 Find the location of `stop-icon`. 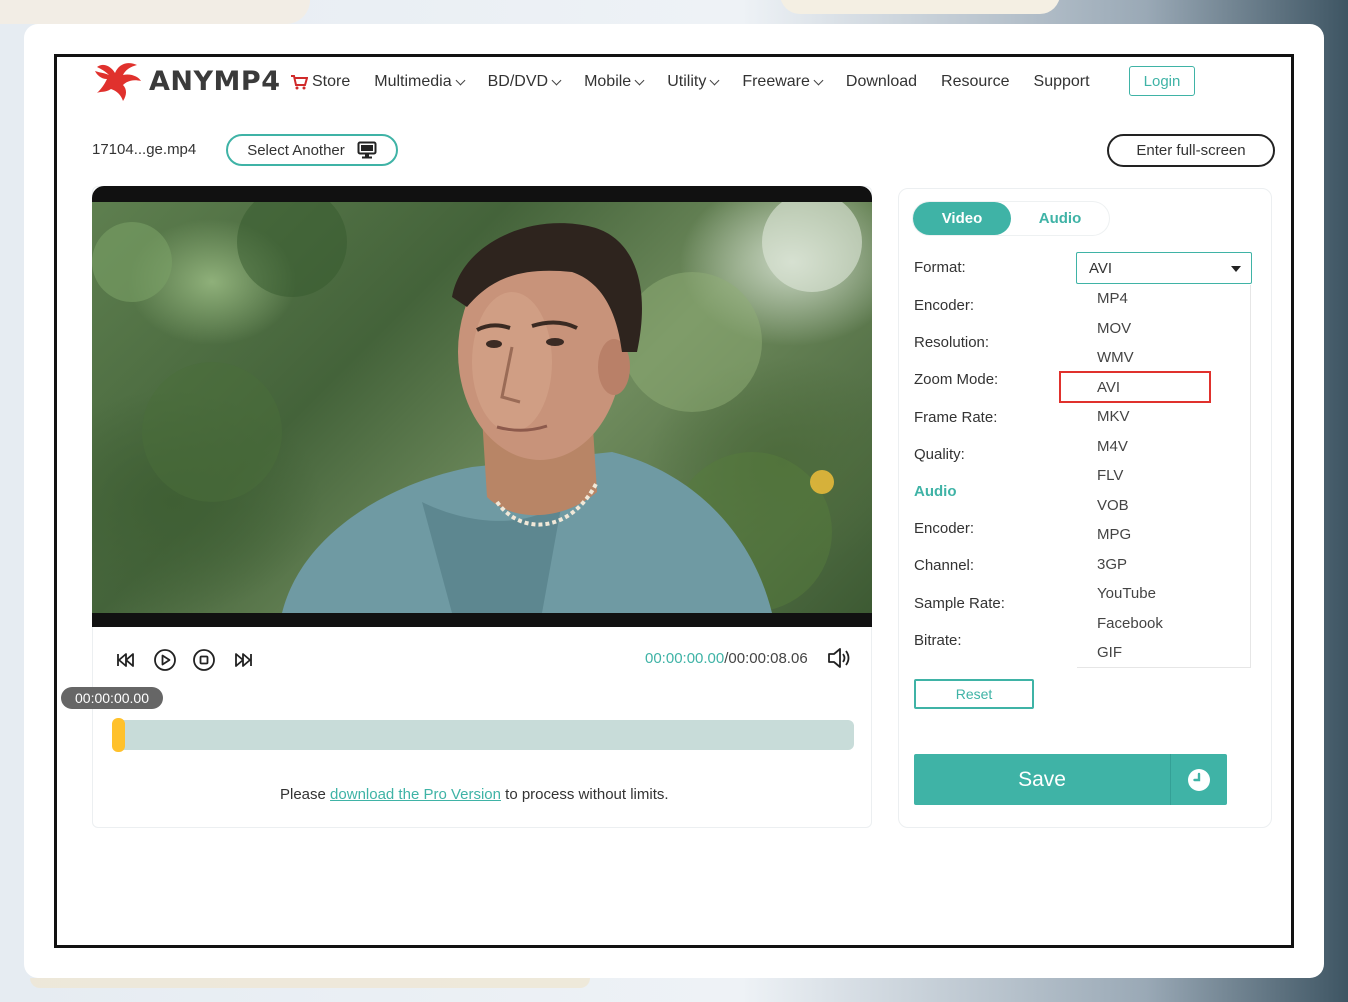

stop-icon is located at coordinates (204, 660).